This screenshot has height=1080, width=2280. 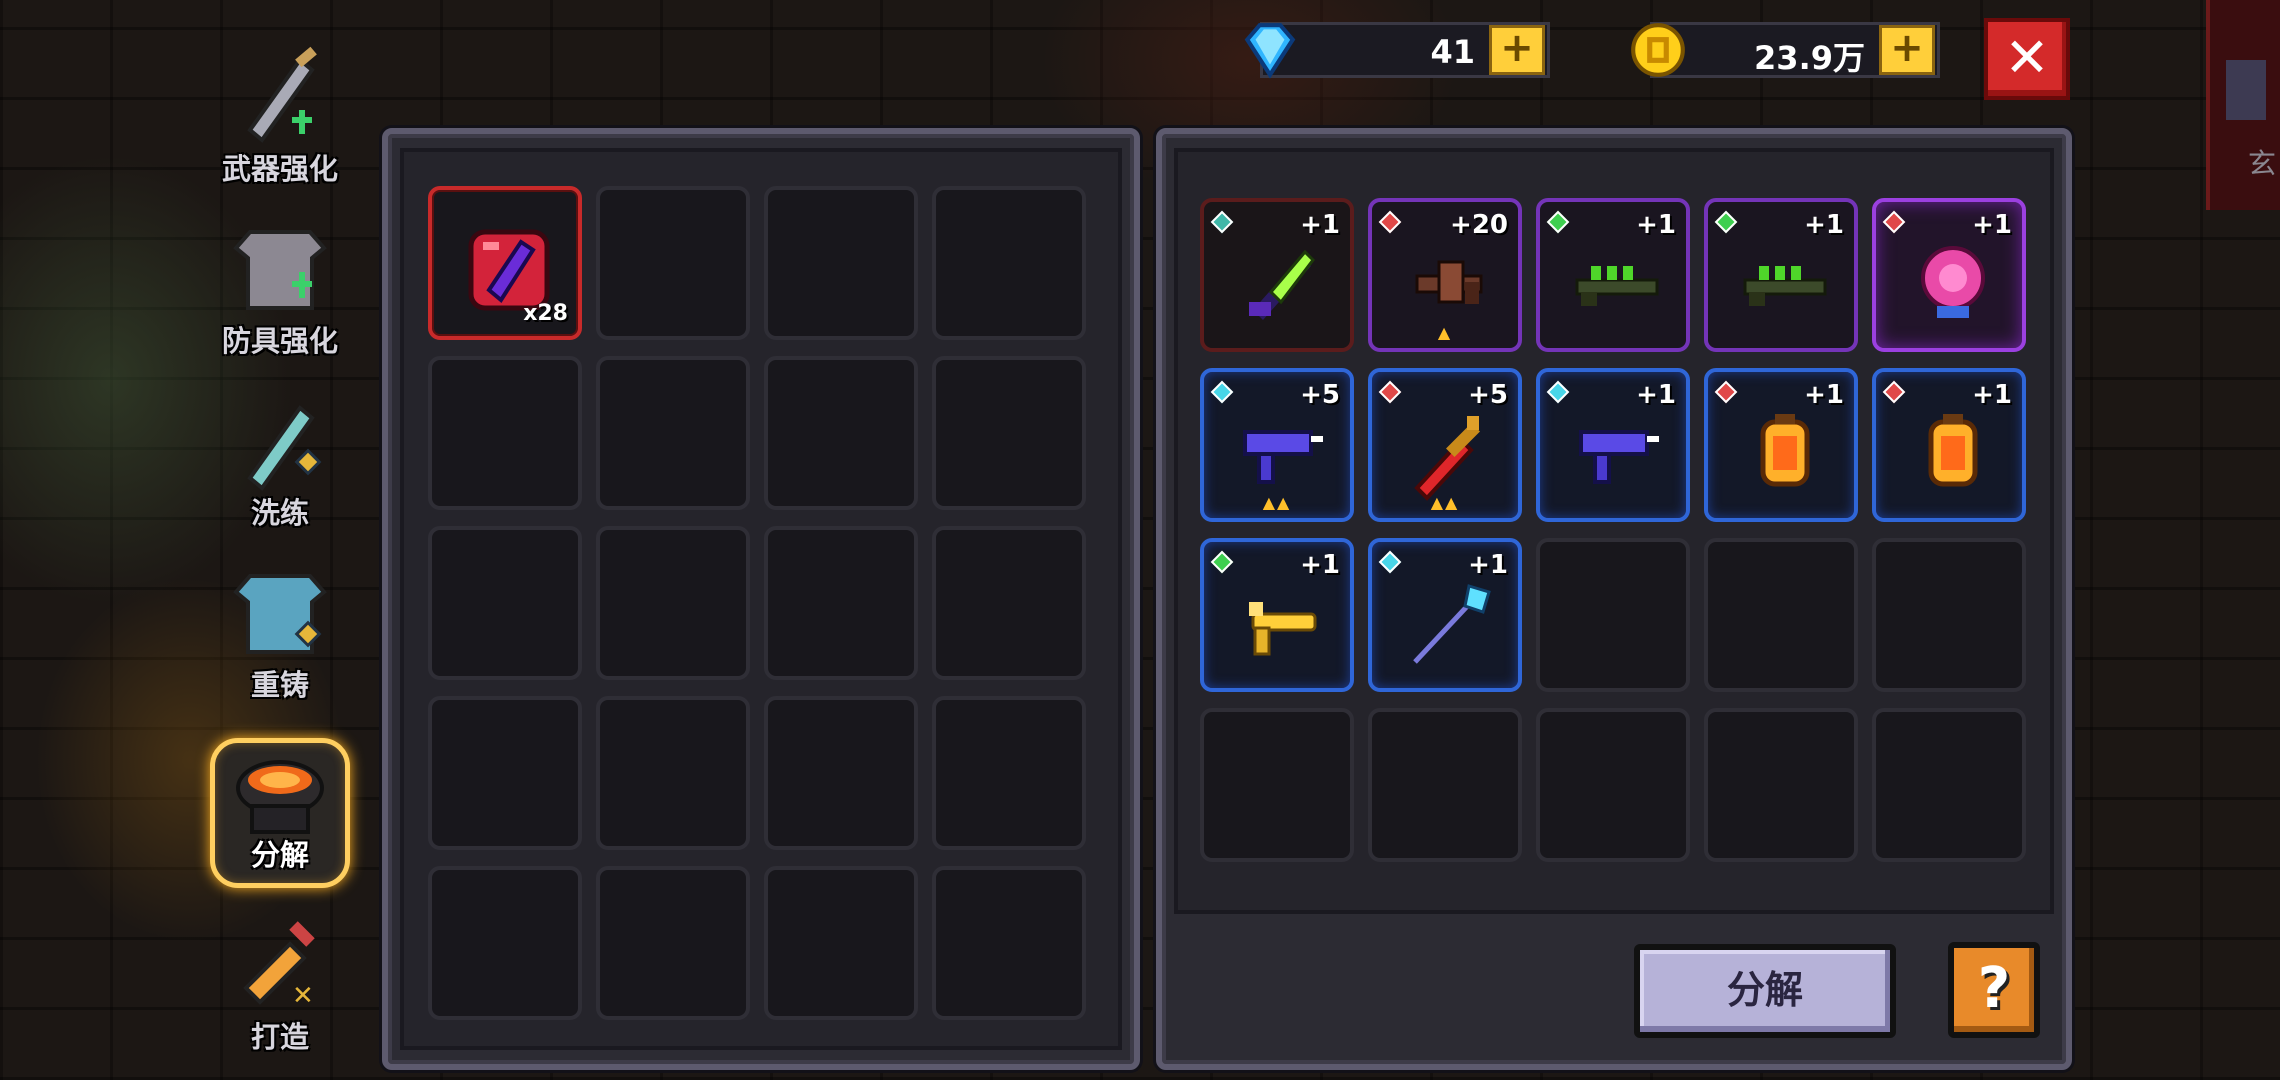 What do you see at coordinates (280, 270) in the screenshot?
I see `armor-upgrade-icon` at bounding box center [280, 270].